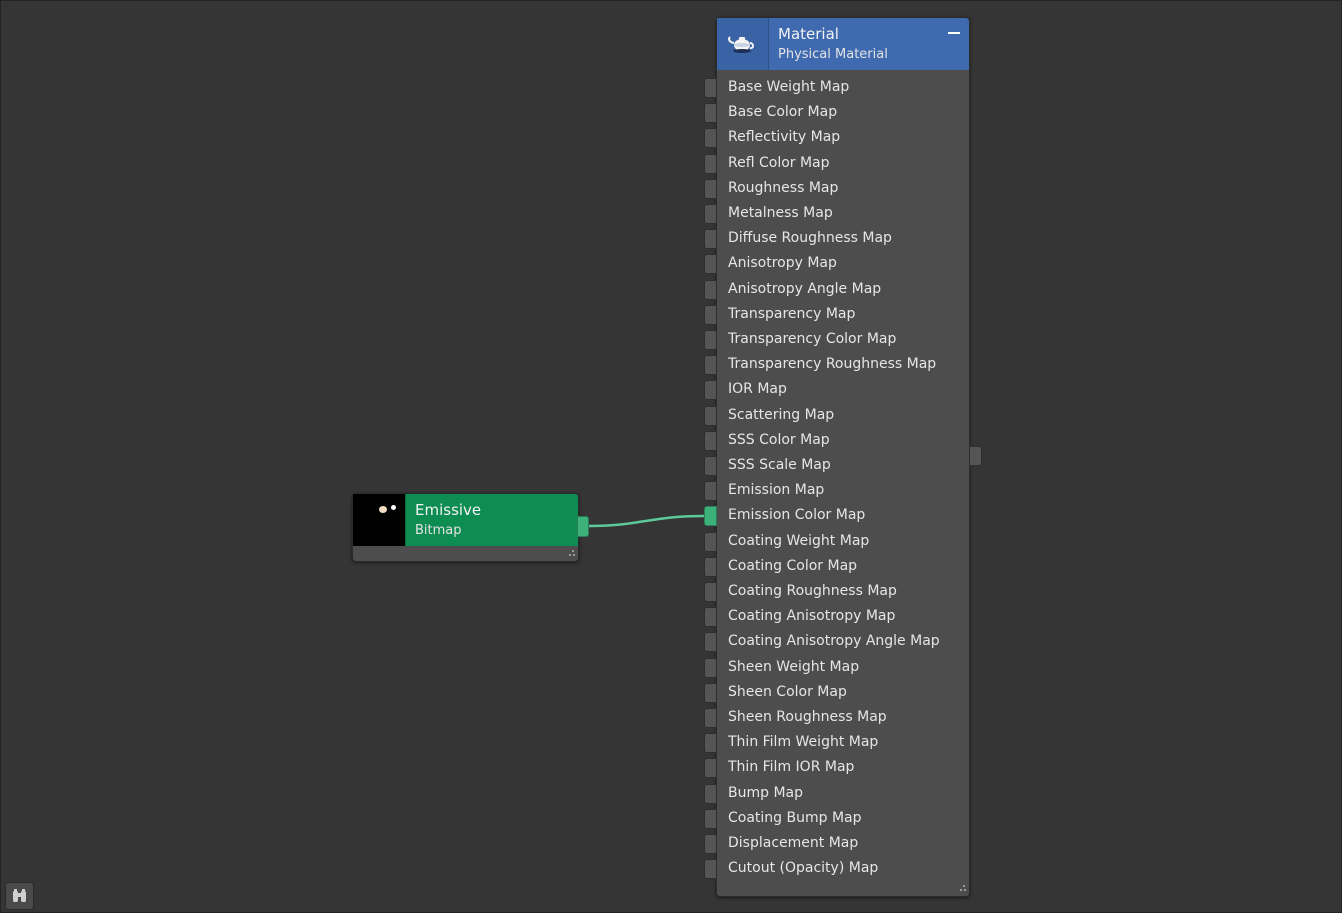  I want to click on collapse-button, so click(954, 33).